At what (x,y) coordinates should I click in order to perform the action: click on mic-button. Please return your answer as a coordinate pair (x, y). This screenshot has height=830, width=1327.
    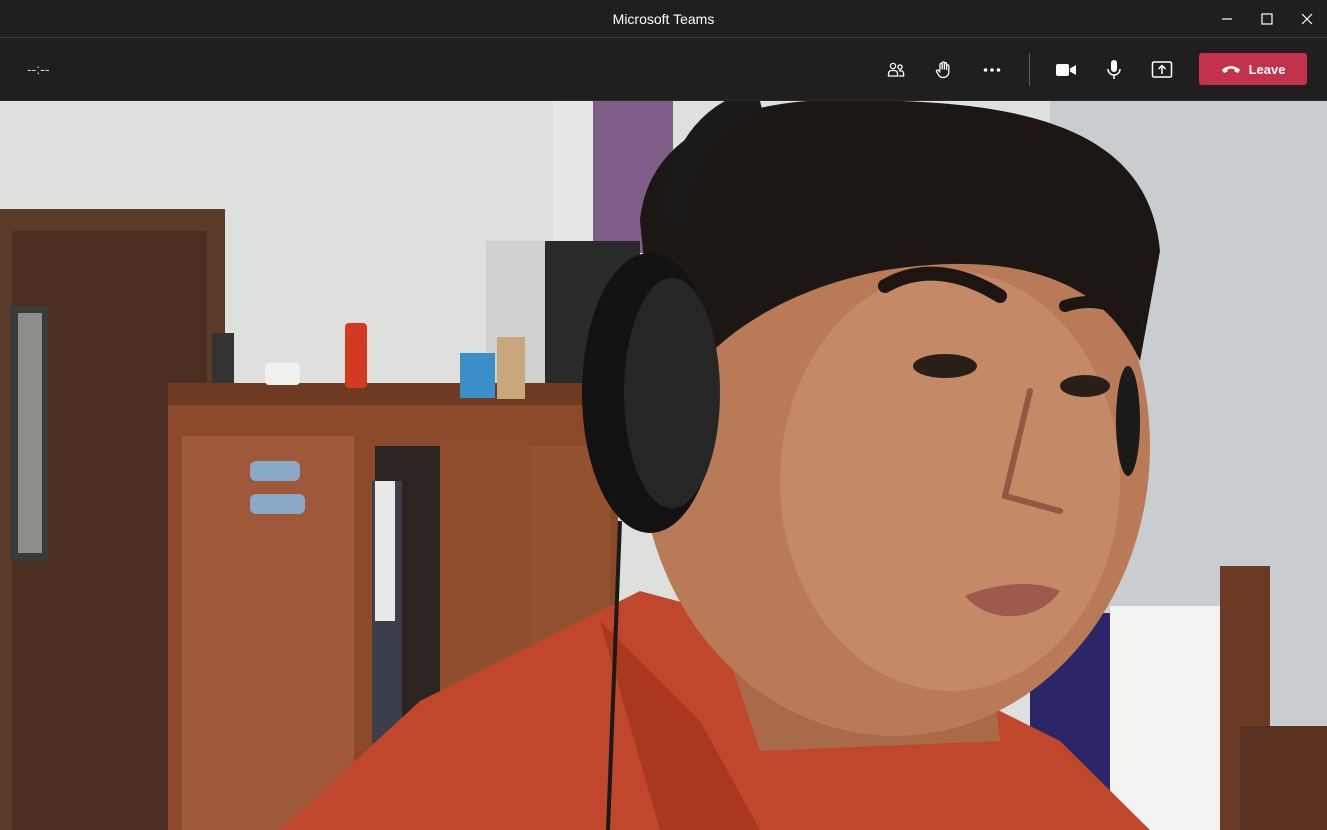
    Looking at the image, I should click on (1114, 70).